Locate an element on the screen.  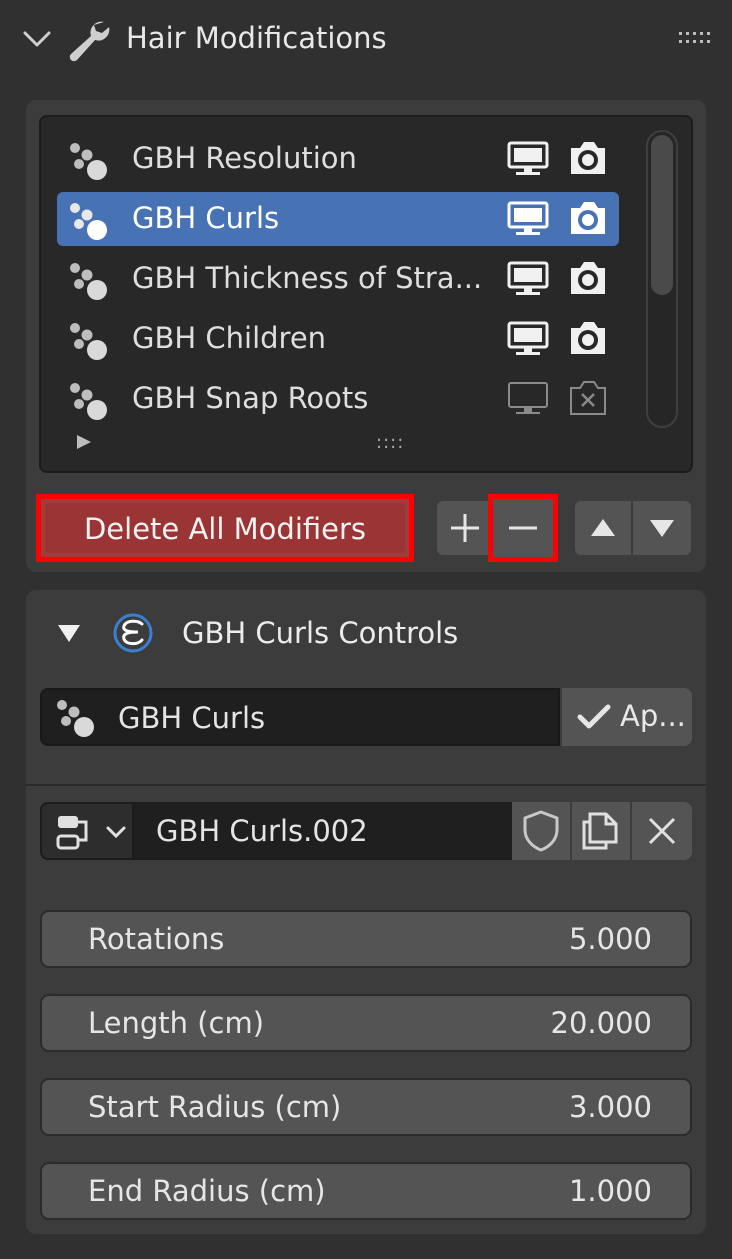
divider is located at coordinates (366, 785).